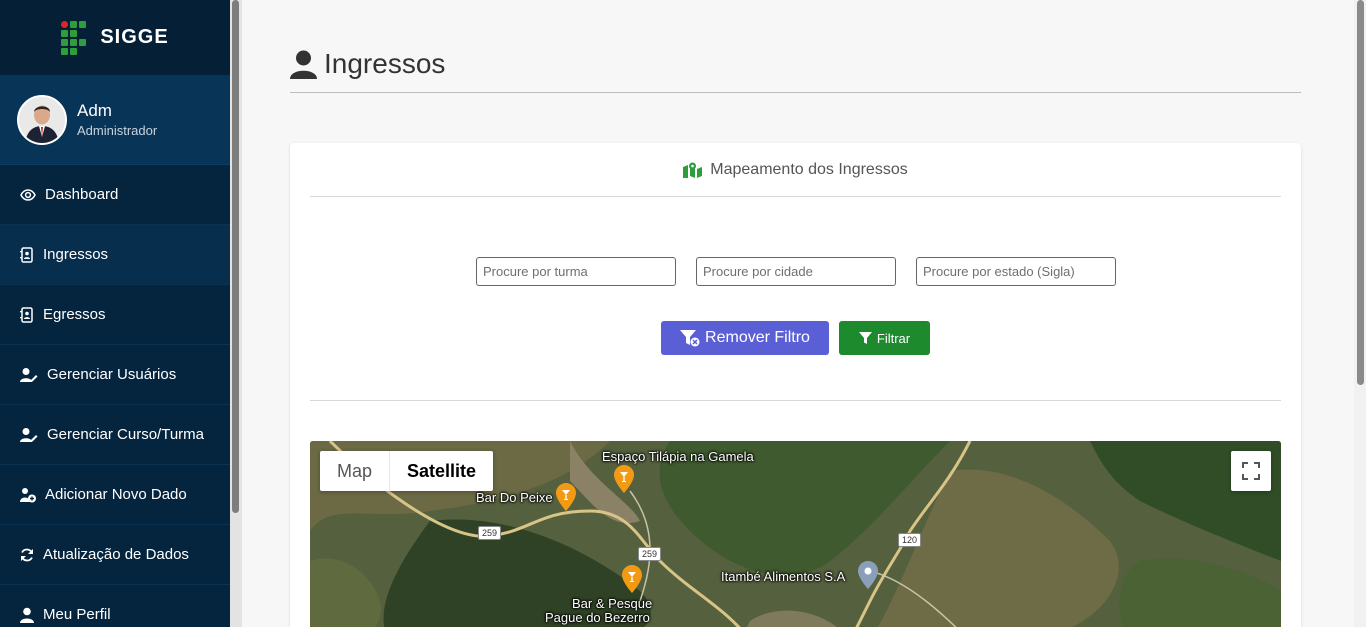  What do you see at coordinates (354, 471) in the screenshot?
I see `map-type-map-button: Map` at bounding box center [354, 471].